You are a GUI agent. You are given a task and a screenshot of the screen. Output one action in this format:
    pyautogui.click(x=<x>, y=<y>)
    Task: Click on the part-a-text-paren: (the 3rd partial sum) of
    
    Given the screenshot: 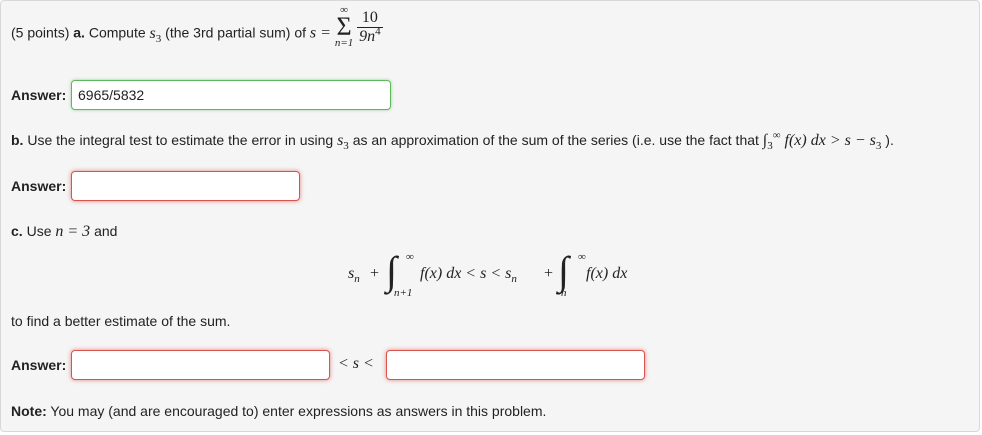 What is the action you would take?
    pyautogui.click(x=235, y=32)
    